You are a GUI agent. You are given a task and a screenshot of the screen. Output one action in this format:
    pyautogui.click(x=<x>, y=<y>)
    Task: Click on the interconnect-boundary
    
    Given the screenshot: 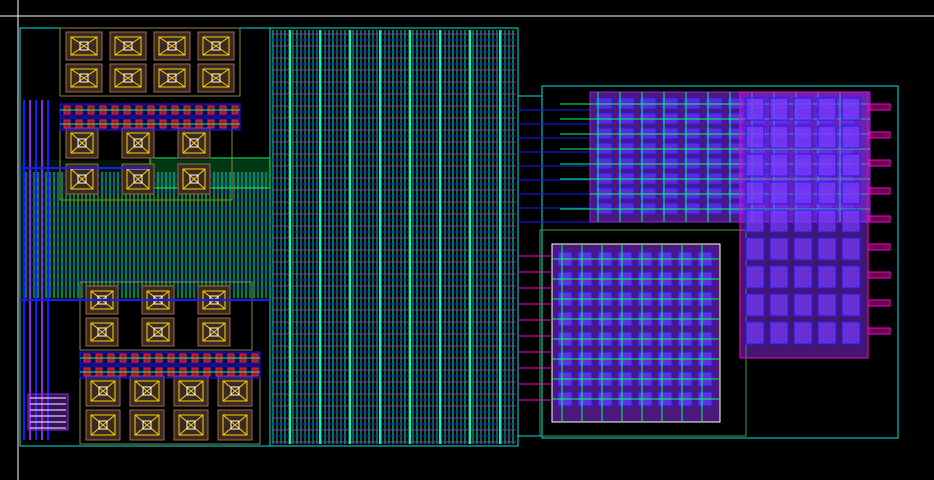 What is the action you would take?
    pyautogui.click(x=530, y=266)
    